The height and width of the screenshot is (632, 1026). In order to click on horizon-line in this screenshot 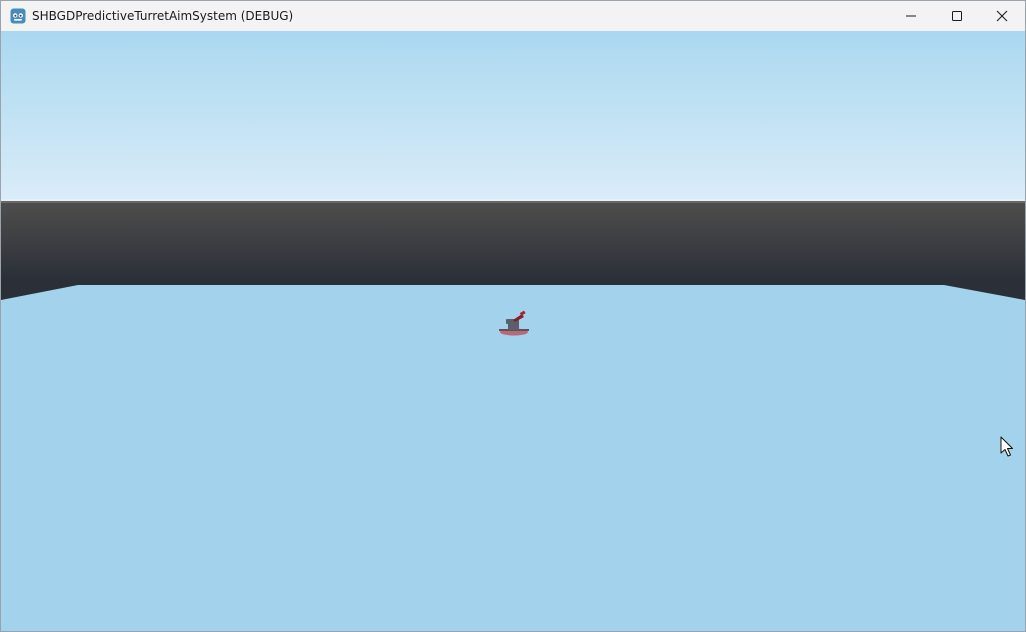, I will do `click(513, 200)`.